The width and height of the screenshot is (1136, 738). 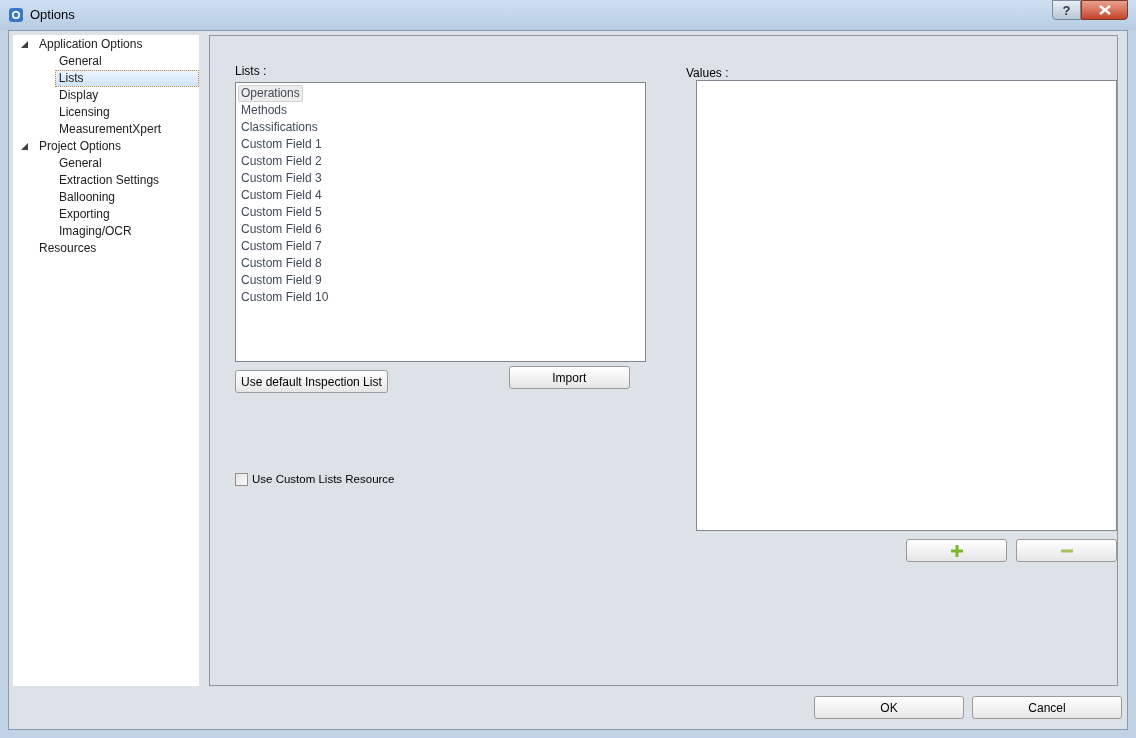 I want to click on list-item: Methods, so click(x=264, y=110).